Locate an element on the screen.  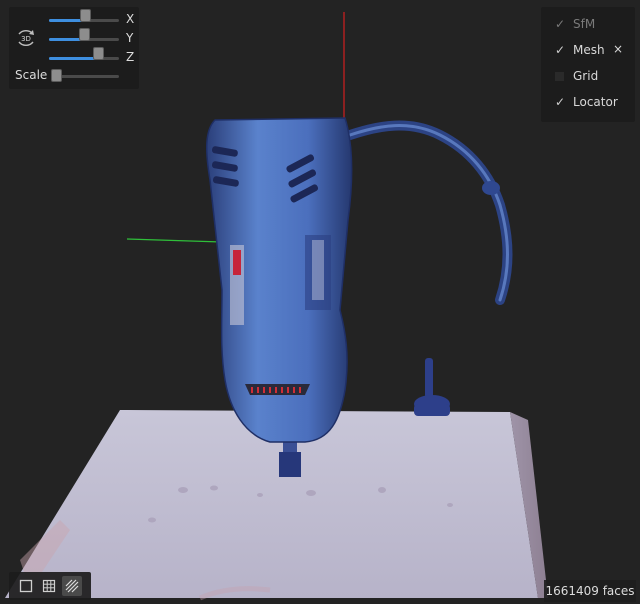
layer-label-locator: Locator is located at coordinates (595, 102).